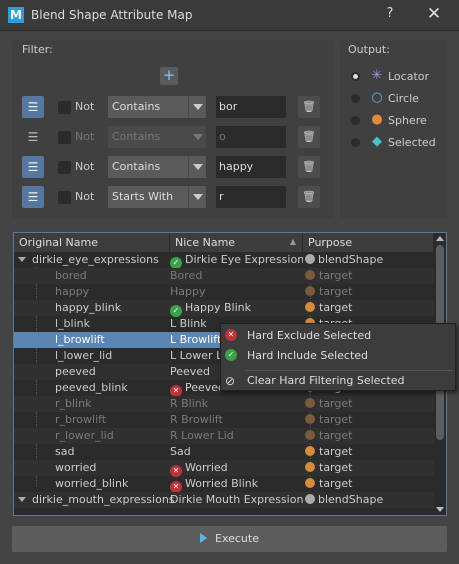 The image size is (459, 564). I want to click on menu-item-clear-hard-filtering: ⊘ Clear Hard Filtering Selected, so click(338, 381).